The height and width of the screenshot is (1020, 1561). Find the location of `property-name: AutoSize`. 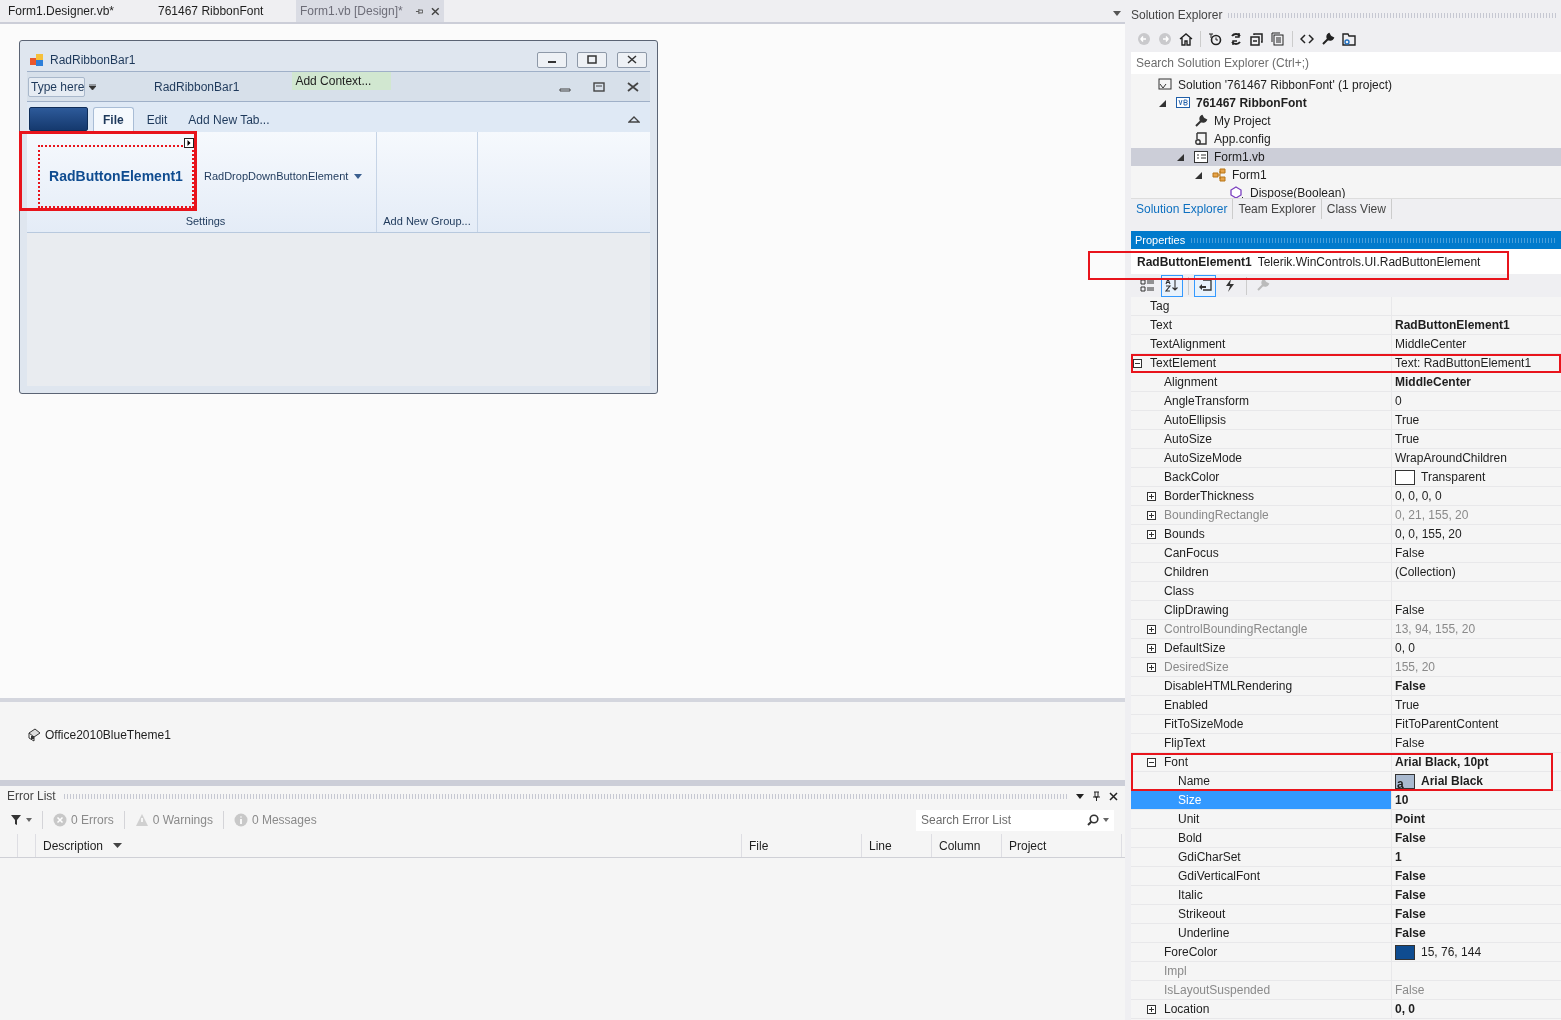

property-name: AutoSize is located at coordinates (1261, 439).